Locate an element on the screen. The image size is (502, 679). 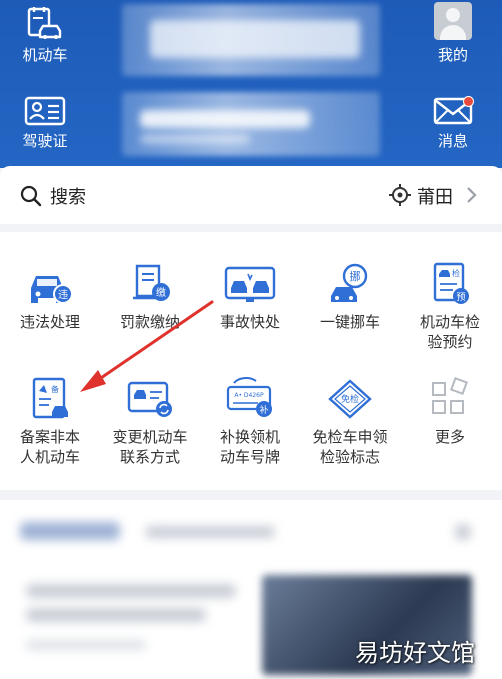
watermark-text: 易坊好文馆 is located at coordinates (415, 653).